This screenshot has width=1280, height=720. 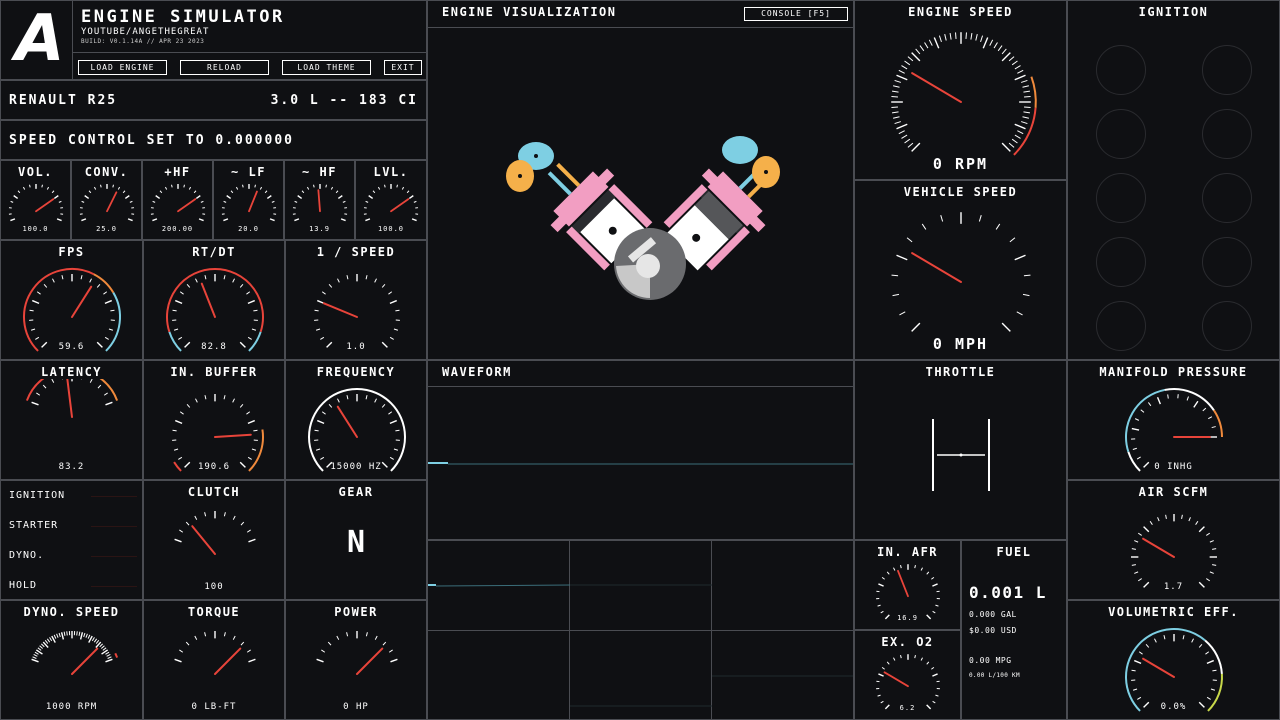 What do you see at coordinates (114, 586) in the screenshot?
I see `signal-hold-line` at bounding box center [114, 586].